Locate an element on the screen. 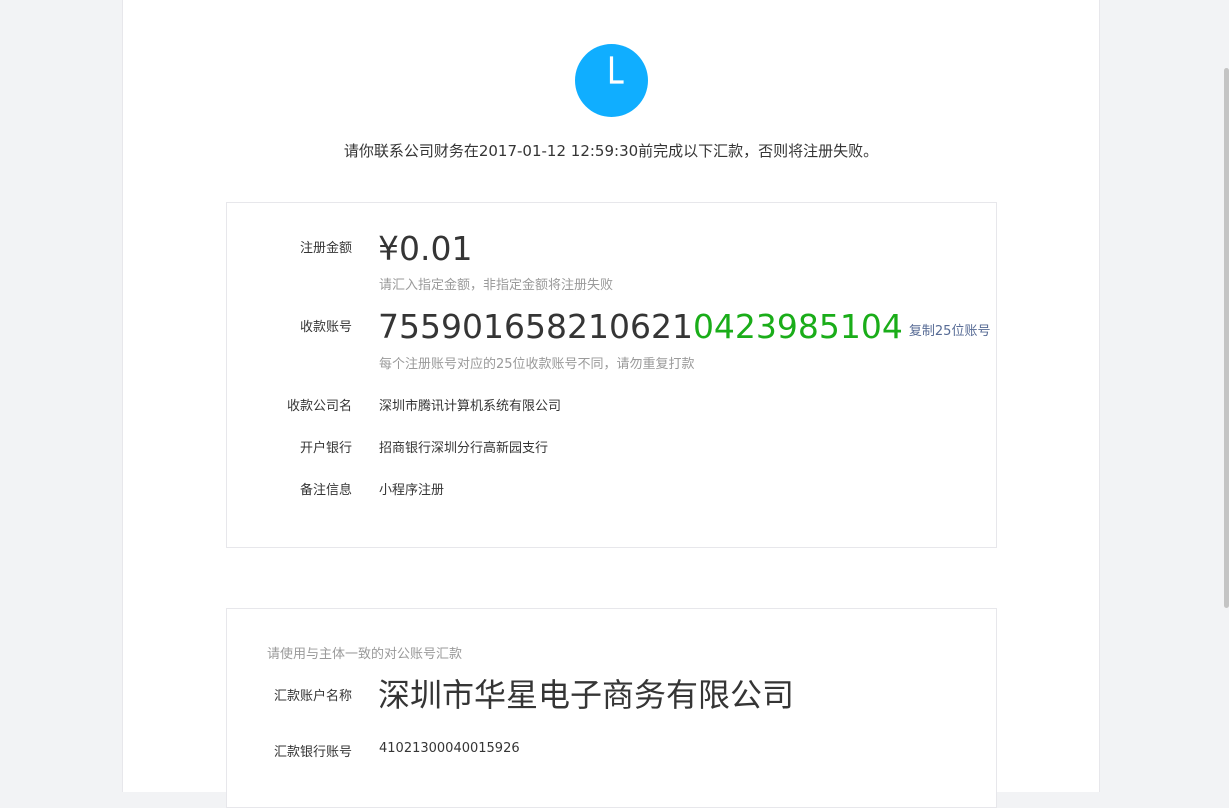  amount-tip: 请汇入指定金额，非指定金额将注册失败 is located at coordinates (496, 285).